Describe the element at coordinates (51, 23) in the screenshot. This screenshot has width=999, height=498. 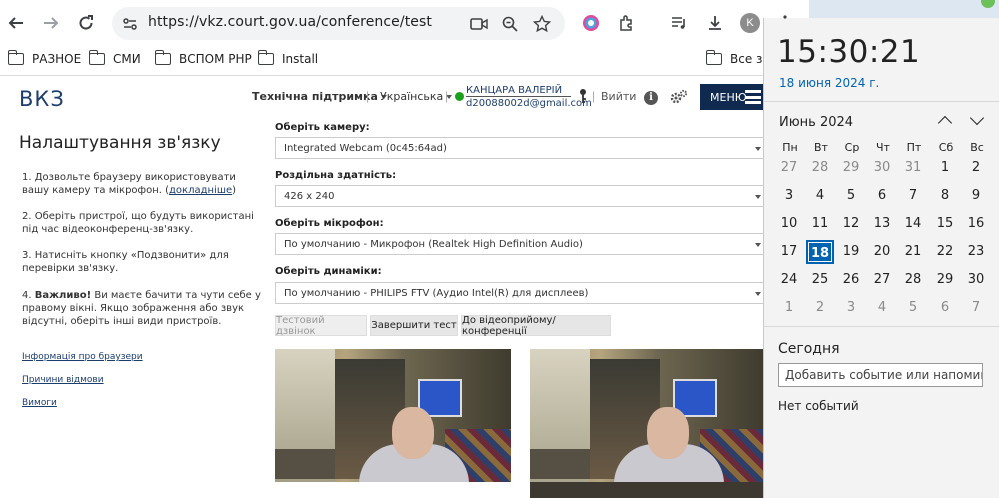
I see `forward-icon` at that location.